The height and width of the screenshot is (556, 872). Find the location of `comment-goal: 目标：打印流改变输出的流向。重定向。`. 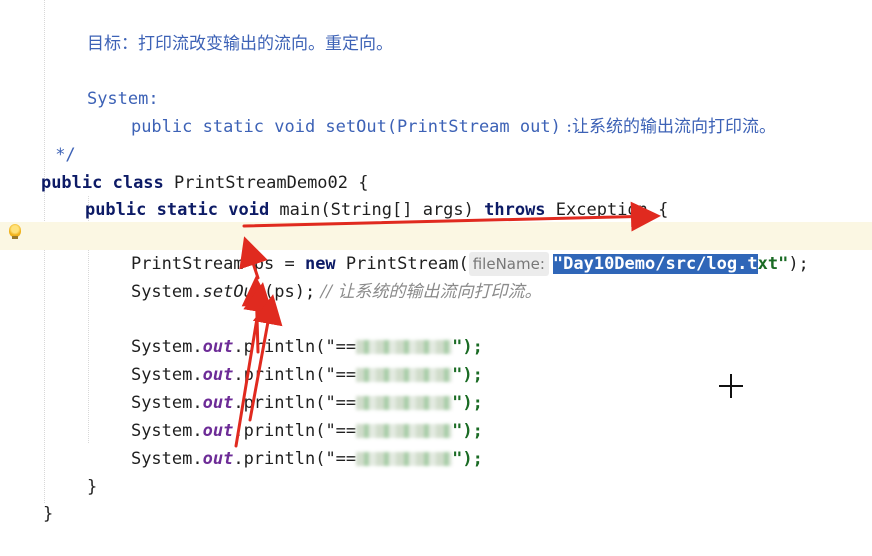

comment-goal: 目标：打印流改变输出的流向。重定向。 is located at coordinates (239, 44).